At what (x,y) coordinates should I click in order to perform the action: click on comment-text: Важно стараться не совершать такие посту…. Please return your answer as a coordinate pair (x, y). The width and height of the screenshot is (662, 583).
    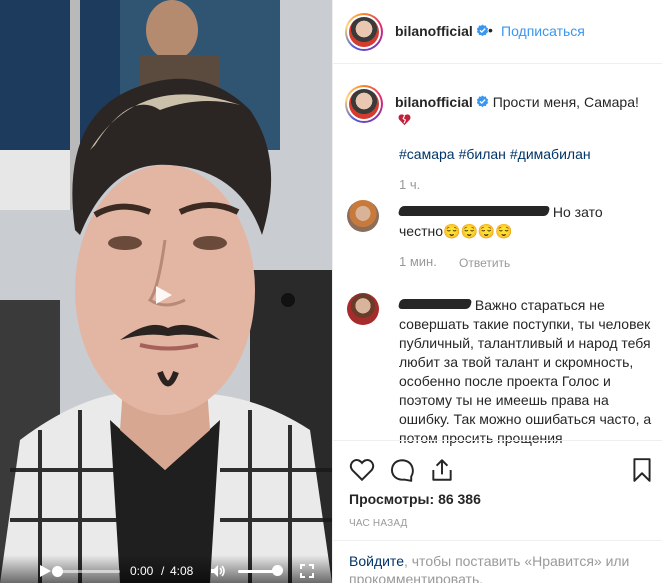
    Looking at the image, I should click on (525, 371).